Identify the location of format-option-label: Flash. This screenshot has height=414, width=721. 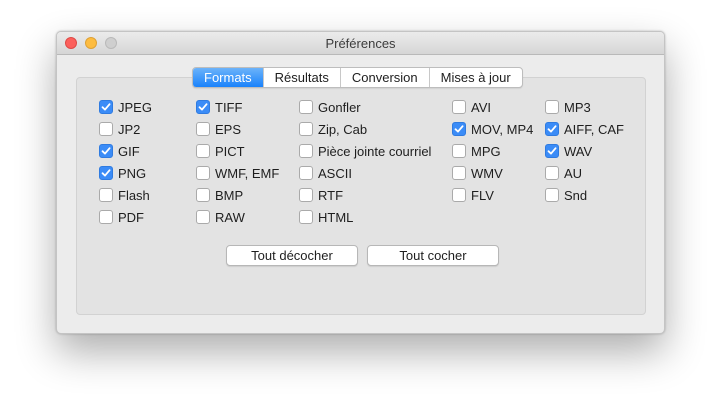
(134, 195).